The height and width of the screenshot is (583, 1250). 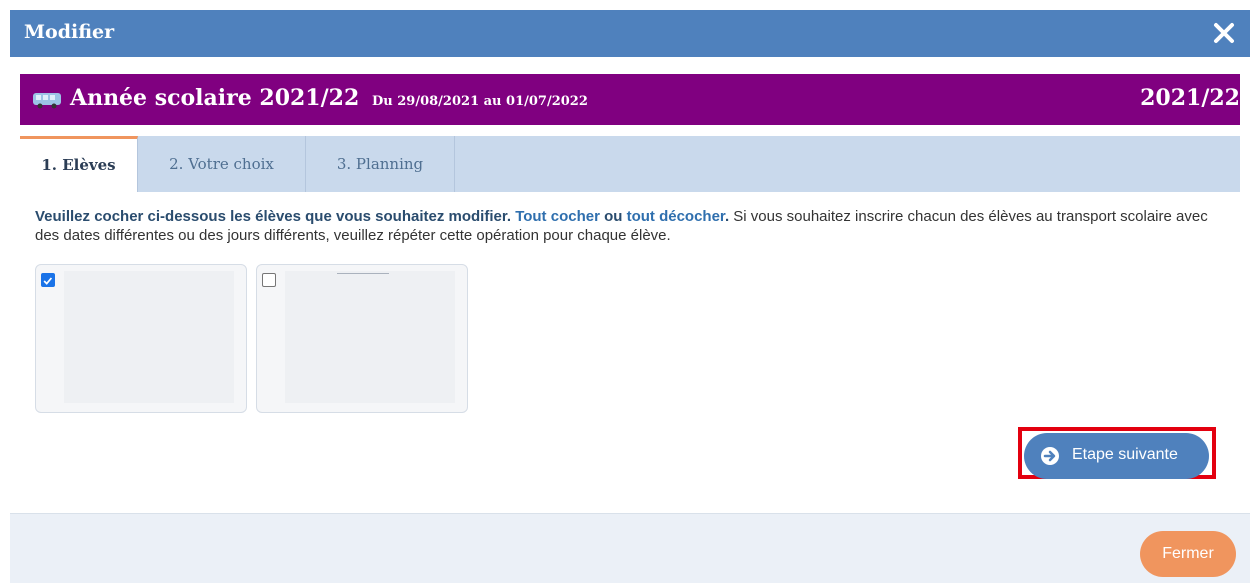 I want to click on dialog-titlebar: Modifier, so click(x=630, y=33).